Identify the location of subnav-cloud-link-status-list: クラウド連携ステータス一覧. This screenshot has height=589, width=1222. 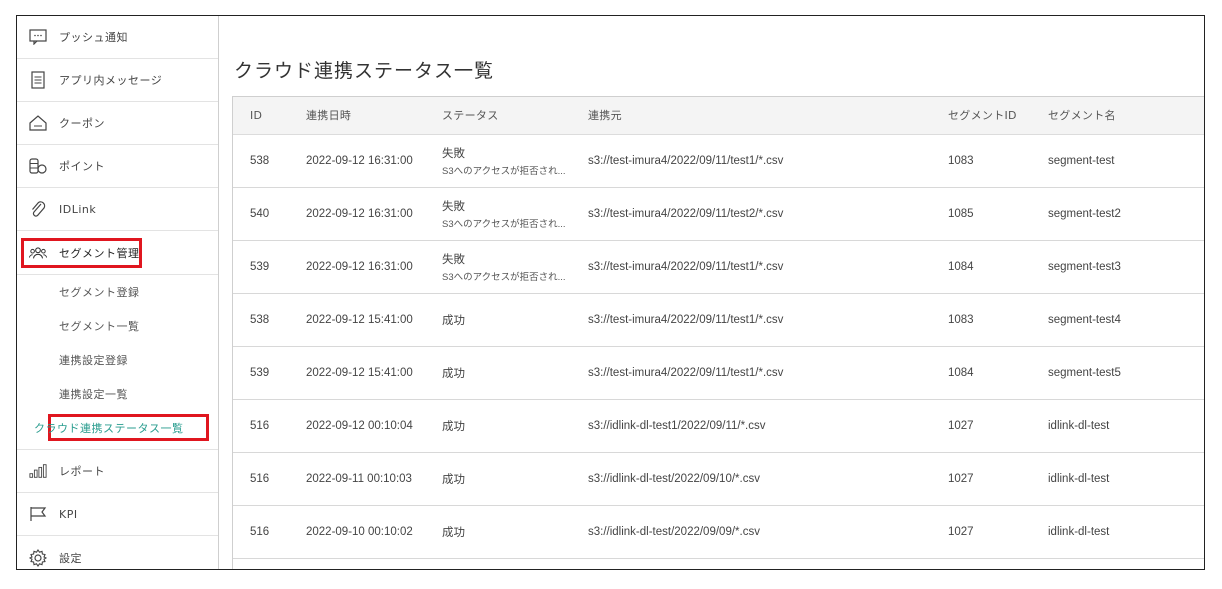
(117, 428).